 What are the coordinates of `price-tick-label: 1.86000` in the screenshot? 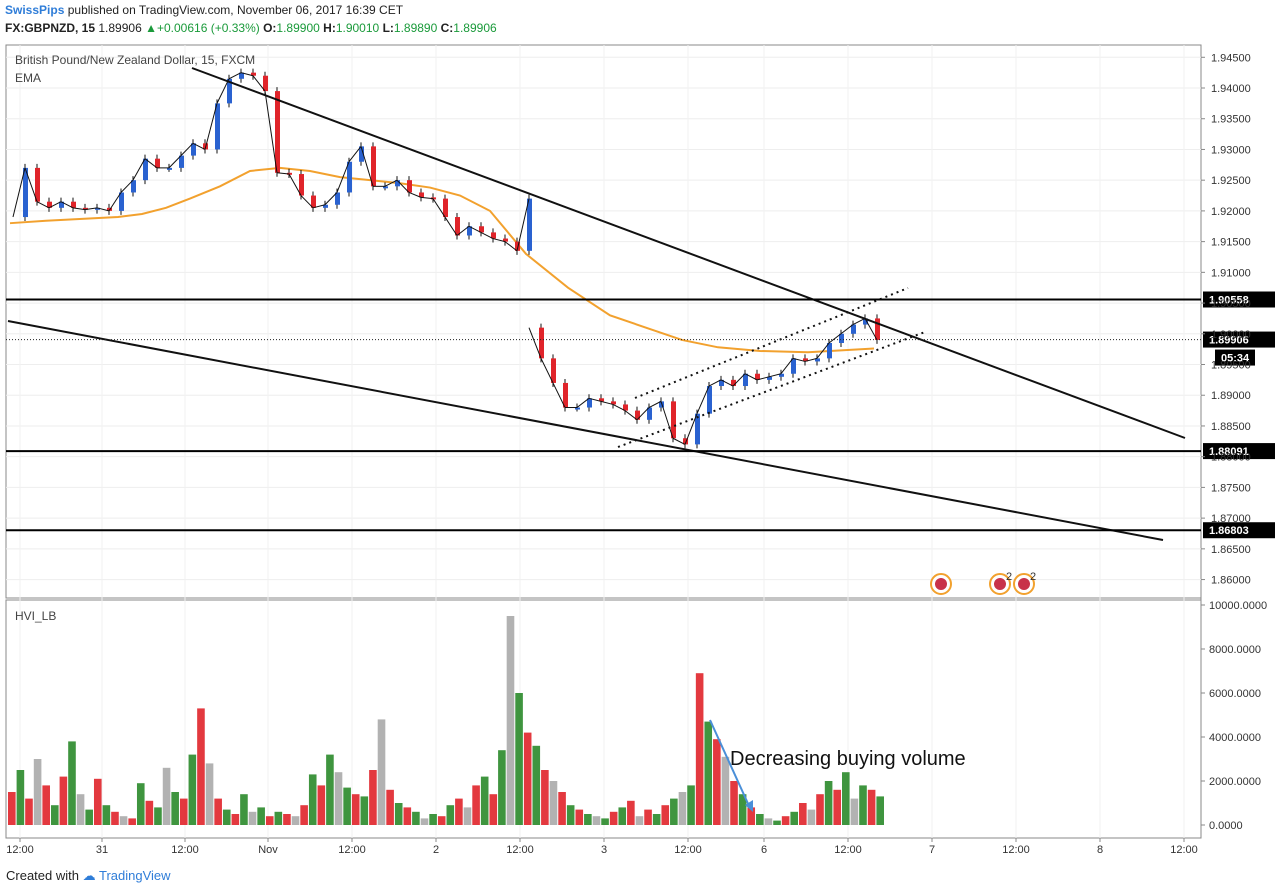 It's located at (1231, 581).